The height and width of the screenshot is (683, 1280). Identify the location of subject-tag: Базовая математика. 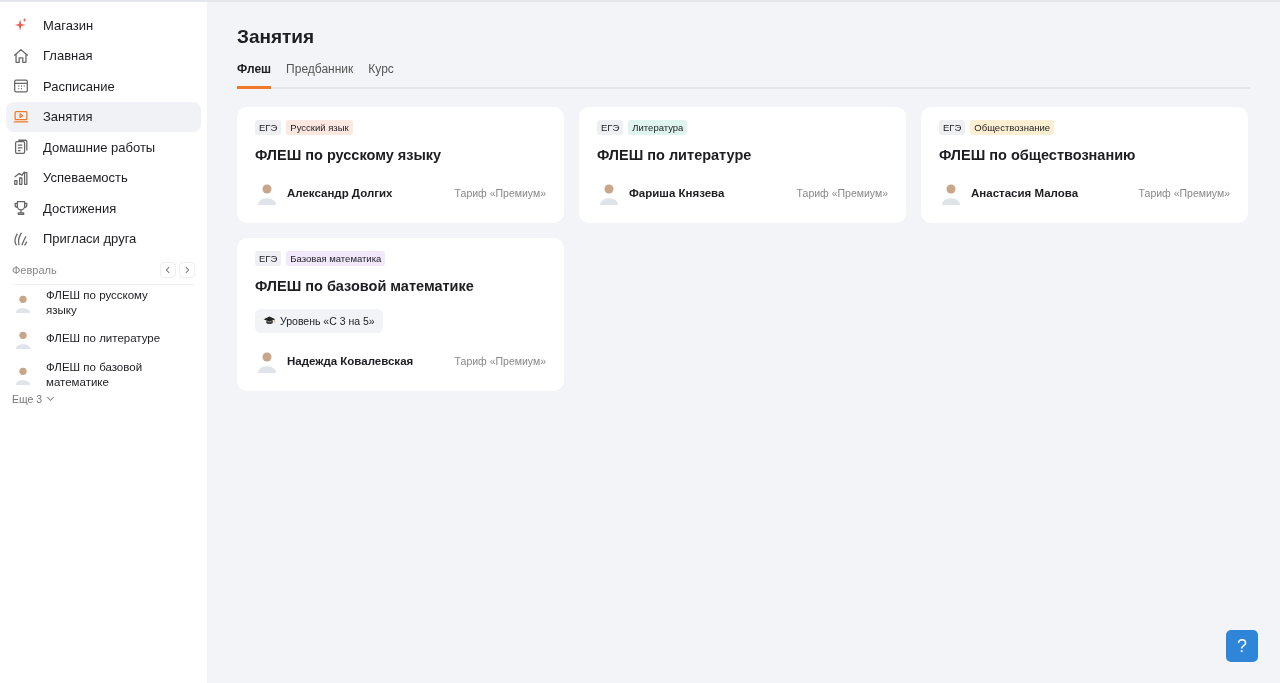
(336, 258).